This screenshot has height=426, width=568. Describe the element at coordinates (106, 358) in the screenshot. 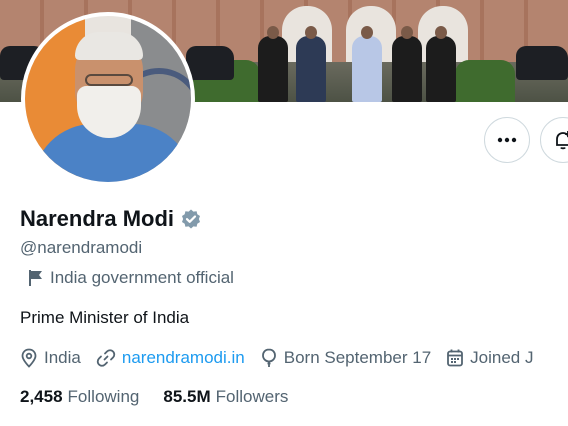

I see `link-icon` at that location.